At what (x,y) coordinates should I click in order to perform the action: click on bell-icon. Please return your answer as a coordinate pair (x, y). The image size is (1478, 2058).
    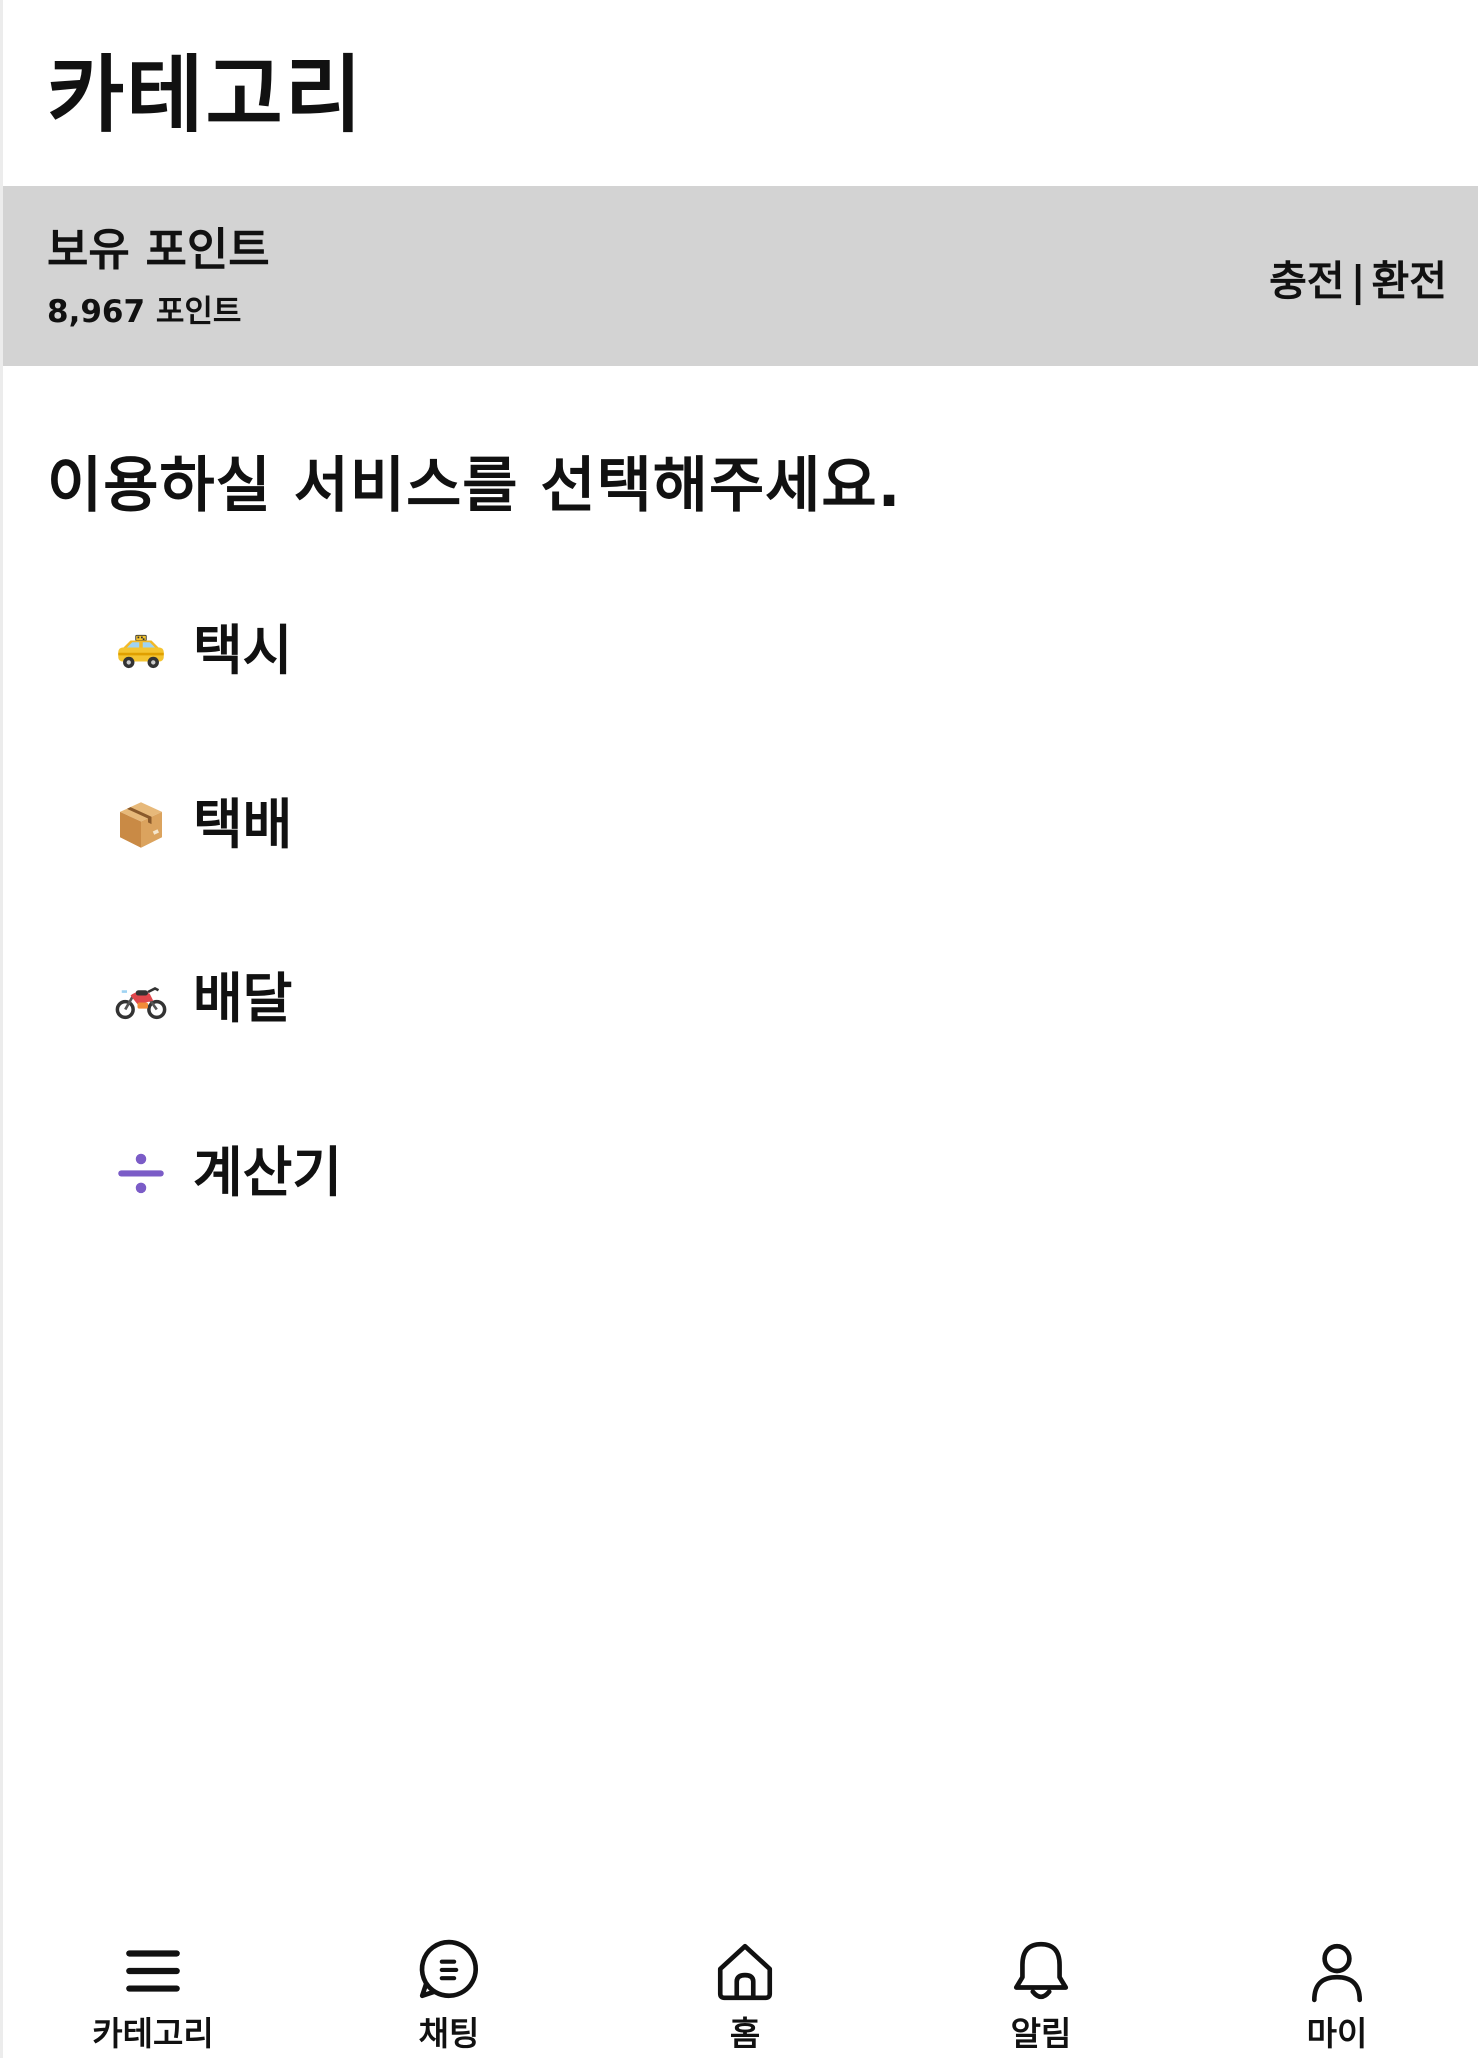
    Looking at the image, I should click on (1041, 1970).